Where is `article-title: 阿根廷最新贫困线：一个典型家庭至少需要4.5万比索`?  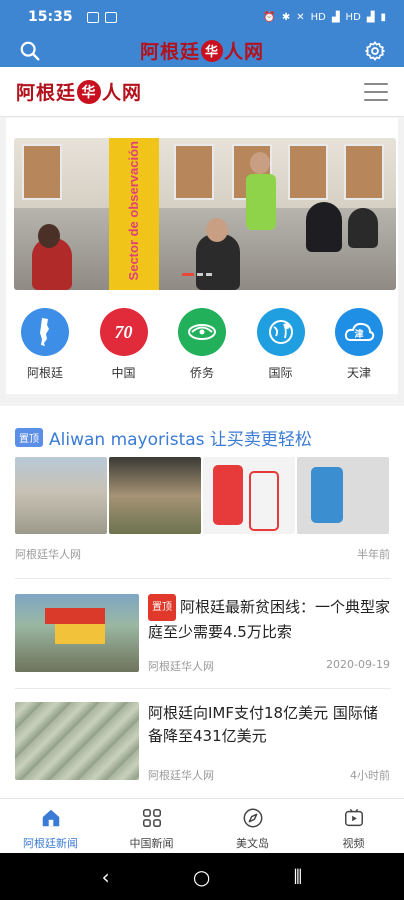 article-title: 阿根廷最新贫困线：一个典型家庭至少需要4.5万比索 is located at coordinates (269, 619).